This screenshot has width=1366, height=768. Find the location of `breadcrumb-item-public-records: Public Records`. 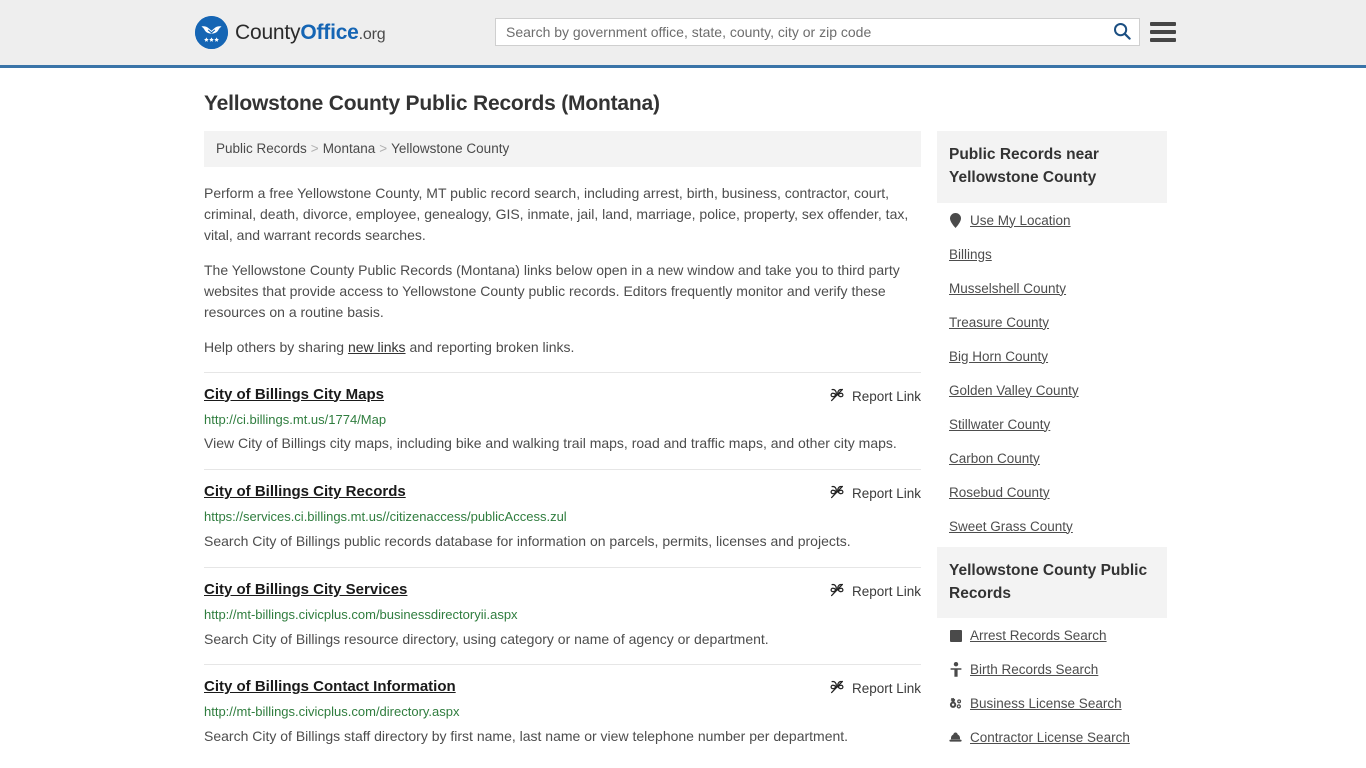

breadcrumb-item-public-records: Public Records is located at coordinates (261, 148).